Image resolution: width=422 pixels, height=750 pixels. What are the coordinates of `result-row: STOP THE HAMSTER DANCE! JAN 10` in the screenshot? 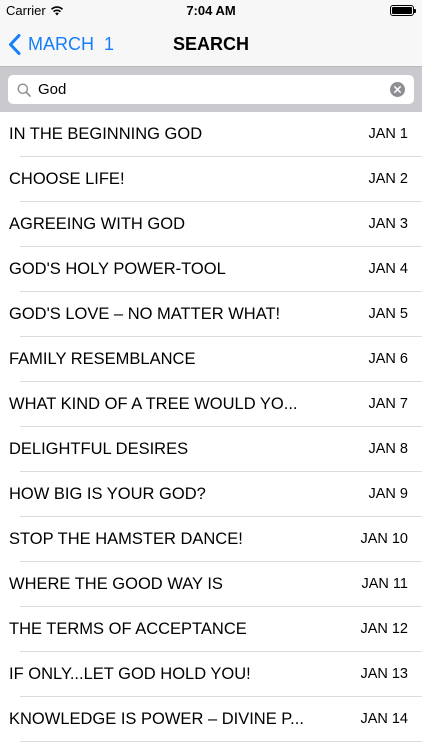 It's located at (211, 539).